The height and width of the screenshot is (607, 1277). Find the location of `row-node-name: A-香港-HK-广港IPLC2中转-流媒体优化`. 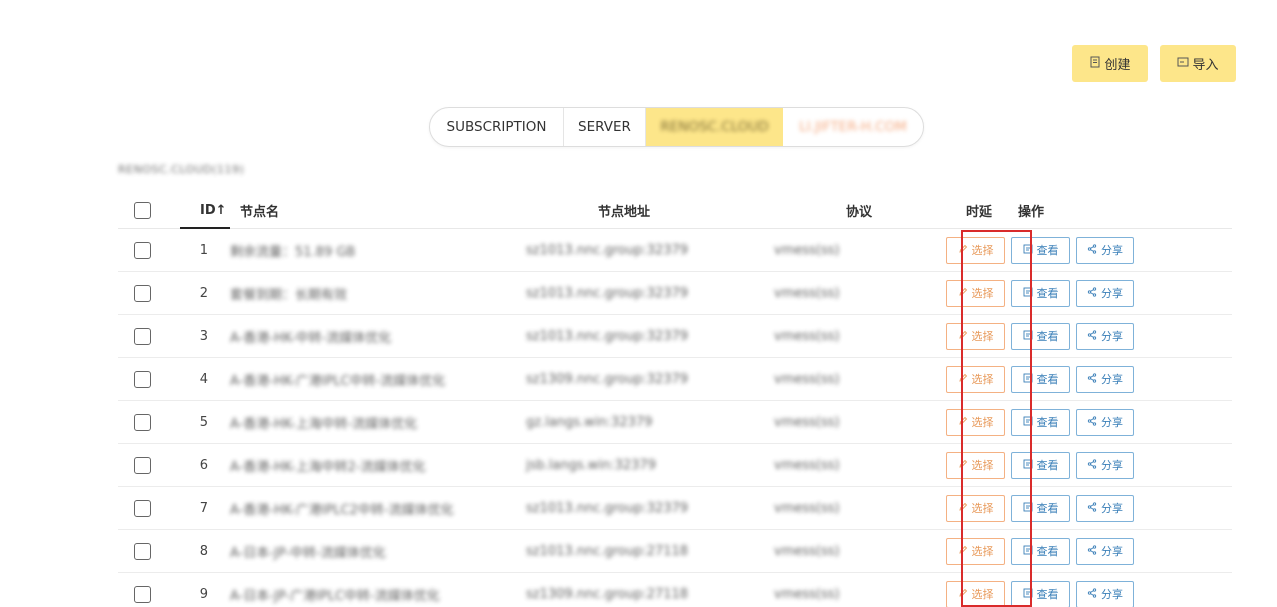

row-node-name: A-香港-HK-广港IPLC2中转-流媒体优化 is located at coordinates (342, 510).